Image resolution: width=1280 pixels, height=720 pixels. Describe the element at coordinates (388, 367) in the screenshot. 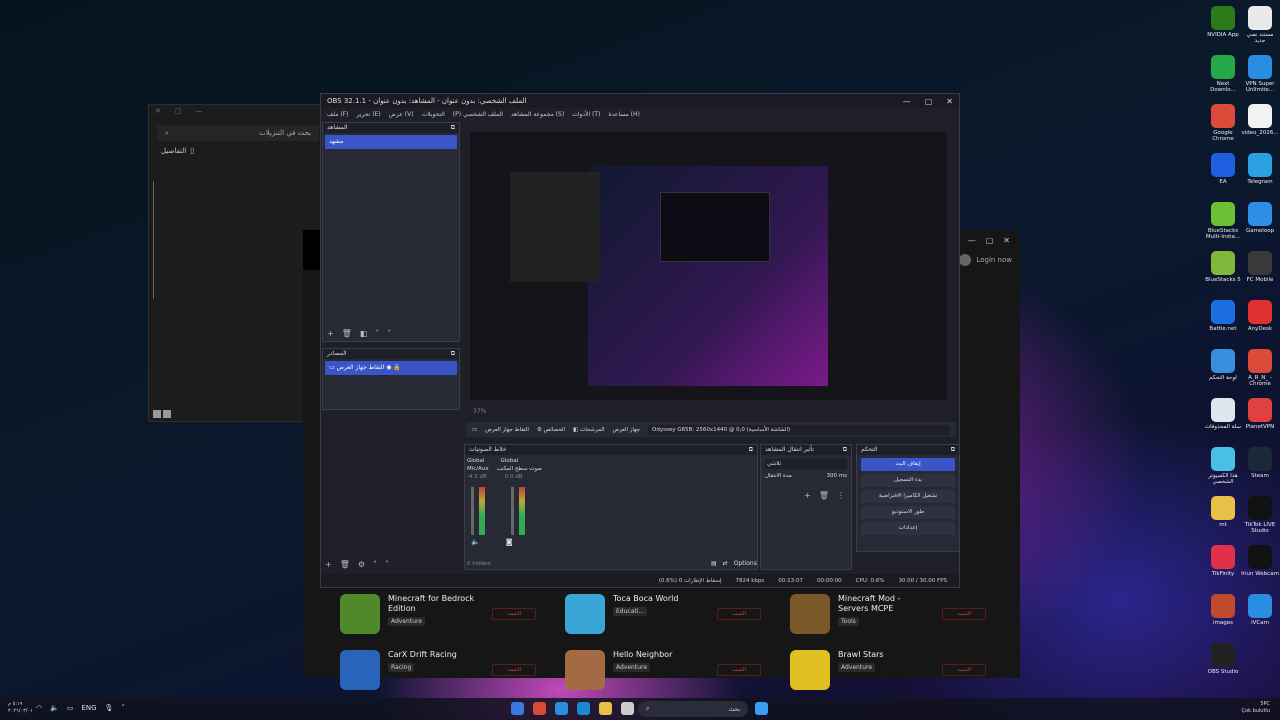

I see `eye-icon: ◉` at that location.